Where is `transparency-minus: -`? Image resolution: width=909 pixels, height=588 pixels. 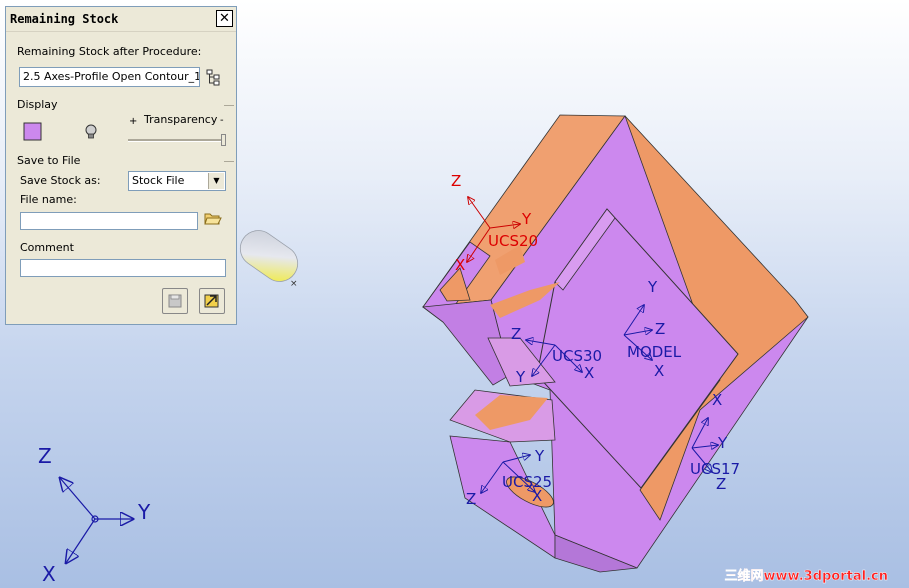 transparency-minus: - is located at coordinates (222, 120).